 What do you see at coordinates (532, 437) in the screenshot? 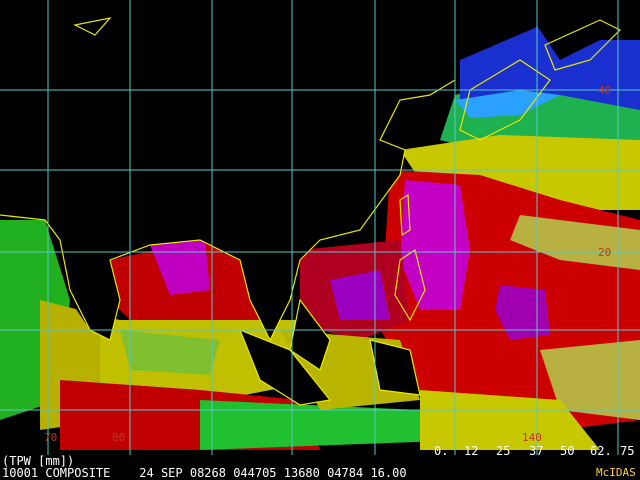
I see `lon-label-140: 140` at bounding box center [532, 437].